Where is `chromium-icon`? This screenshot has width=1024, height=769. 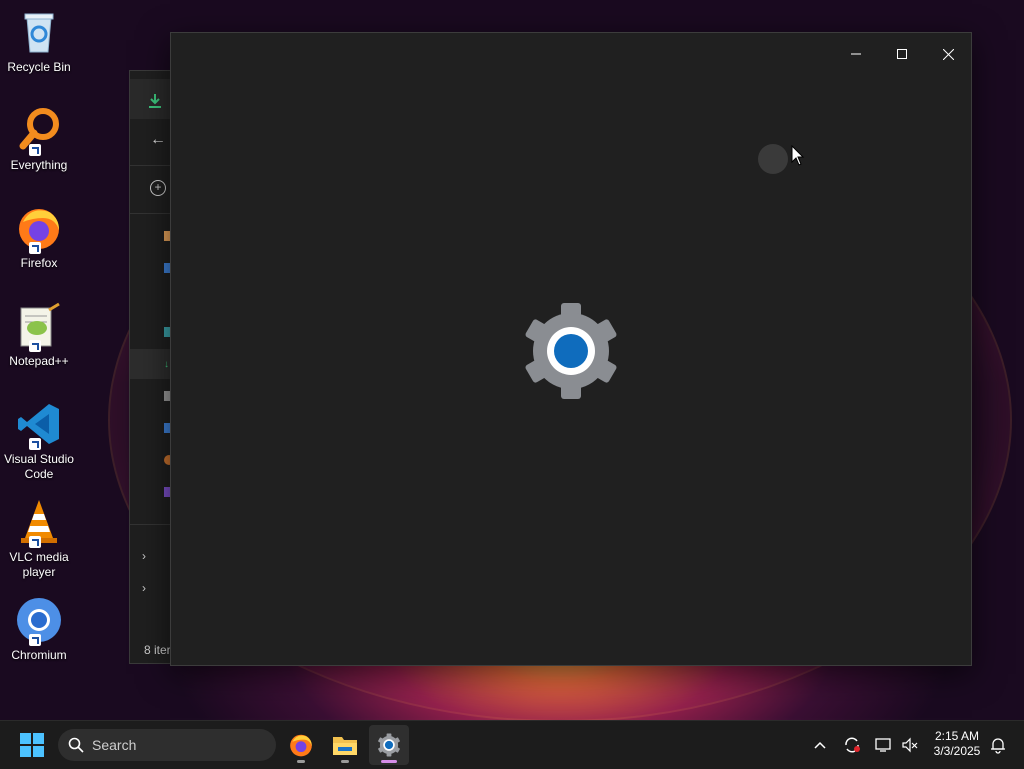
chromium-icon is located at coordinates (39, 621).